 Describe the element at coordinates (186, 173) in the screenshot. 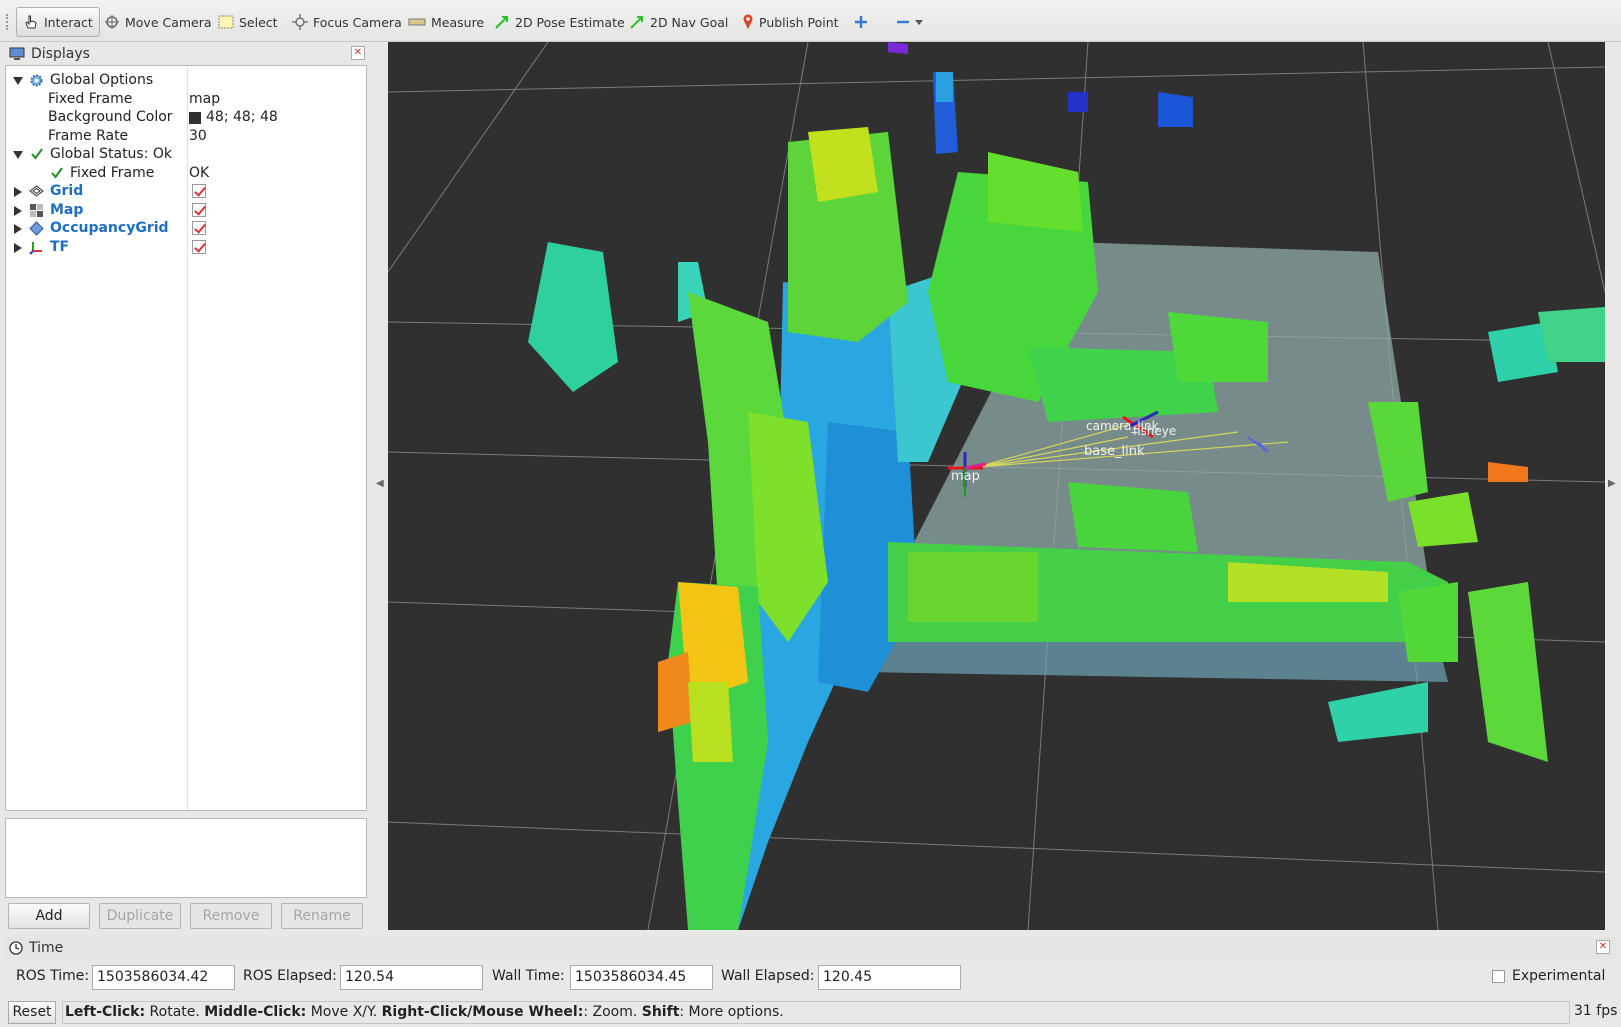

I see `tree-row-fixed-frame-status: Fixed Frame OK` at that location.